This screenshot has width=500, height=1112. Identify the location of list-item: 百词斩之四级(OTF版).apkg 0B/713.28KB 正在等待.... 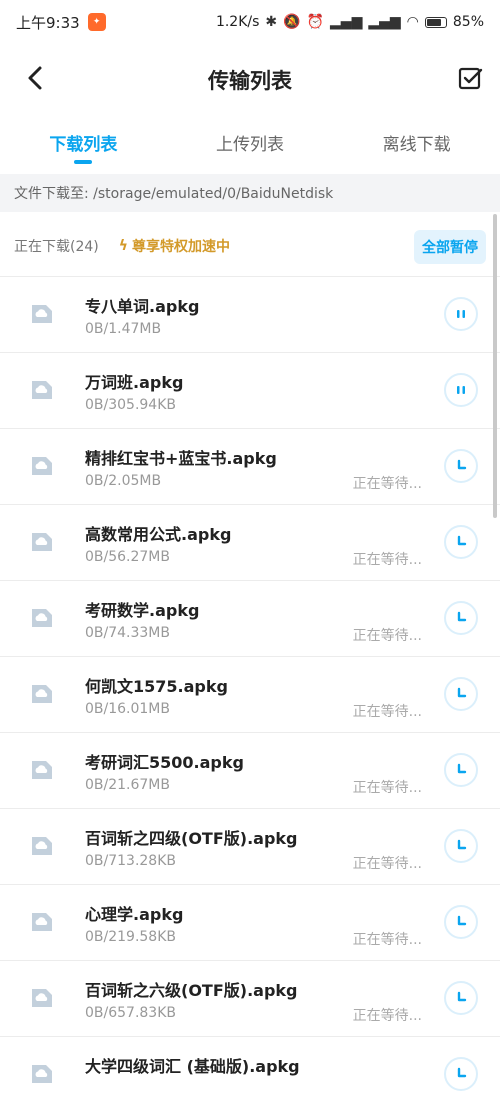
(250, 846).